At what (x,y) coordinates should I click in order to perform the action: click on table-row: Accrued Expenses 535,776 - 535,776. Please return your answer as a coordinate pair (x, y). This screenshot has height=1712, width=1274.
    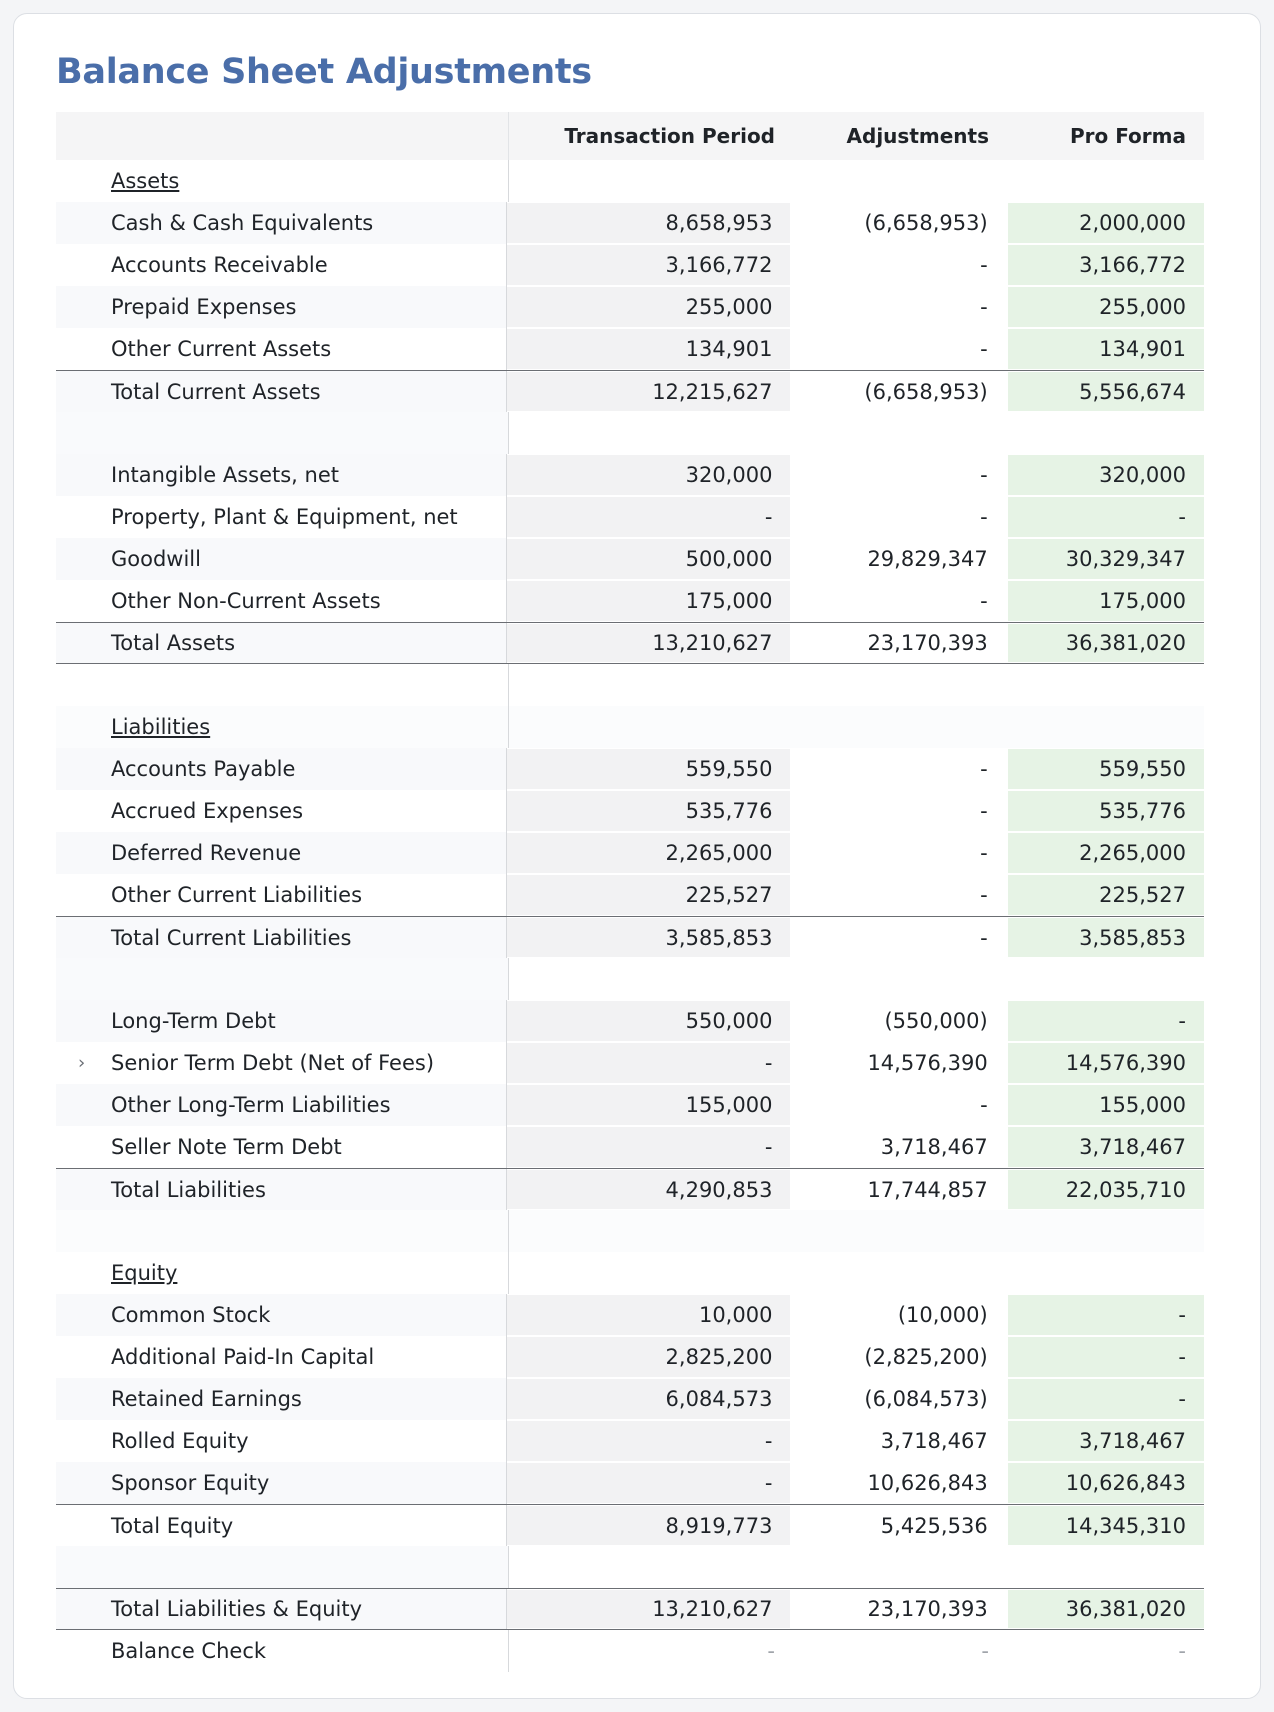
    Looking at the image, I should click on (630, 811).